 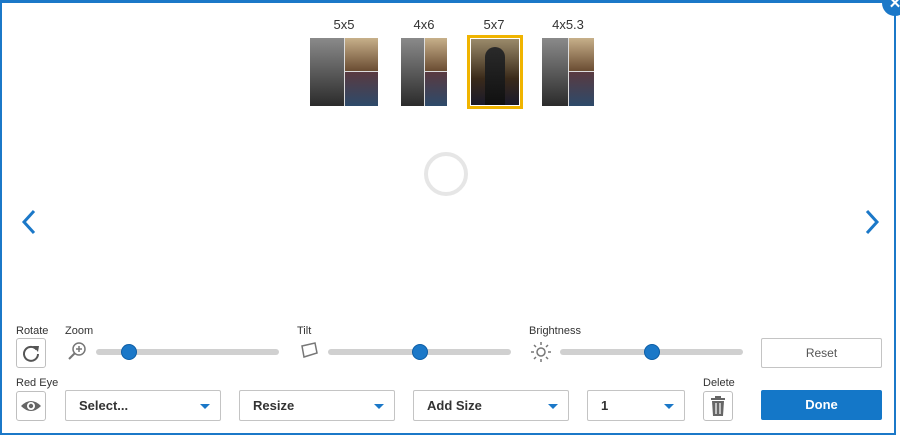 What do you see at coordinates (454, 405) in the screenshot?
I see `add-size-dropdown-value: Add Size` at bounding box center [454, 405].